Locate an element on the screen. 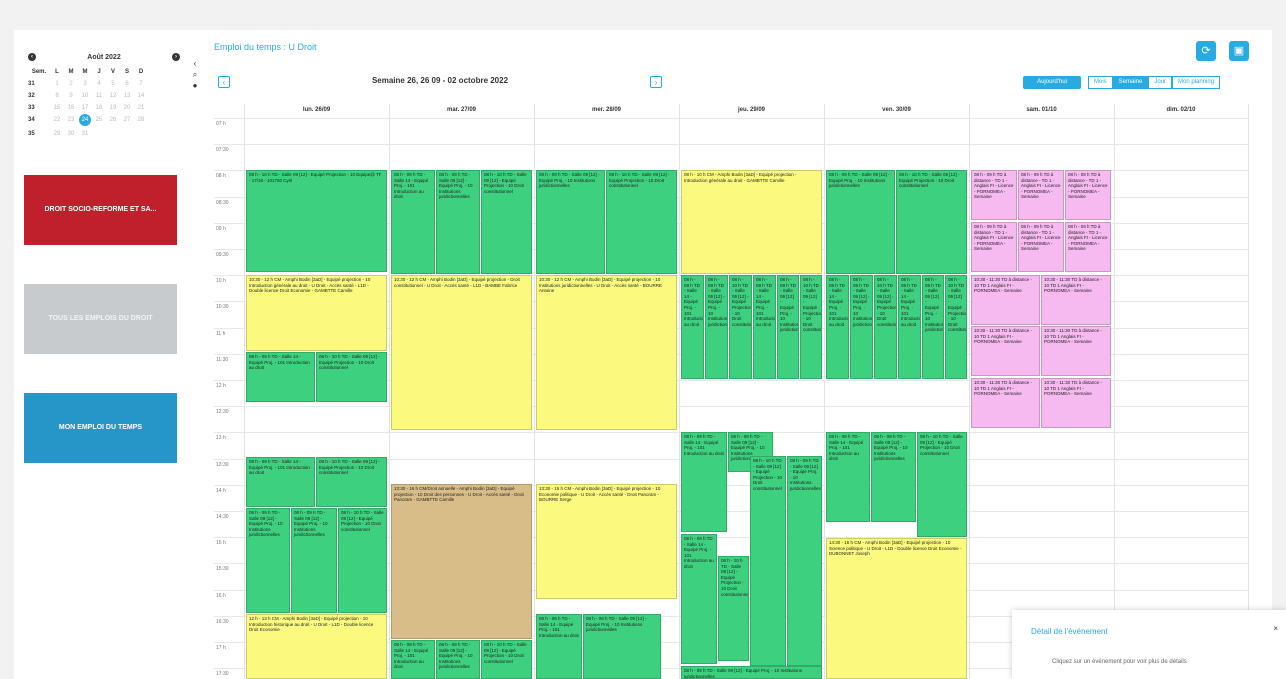 This screenshot has height=679, width=1286. mini-calendar-day: 14 is located at coordinates (141, 96).